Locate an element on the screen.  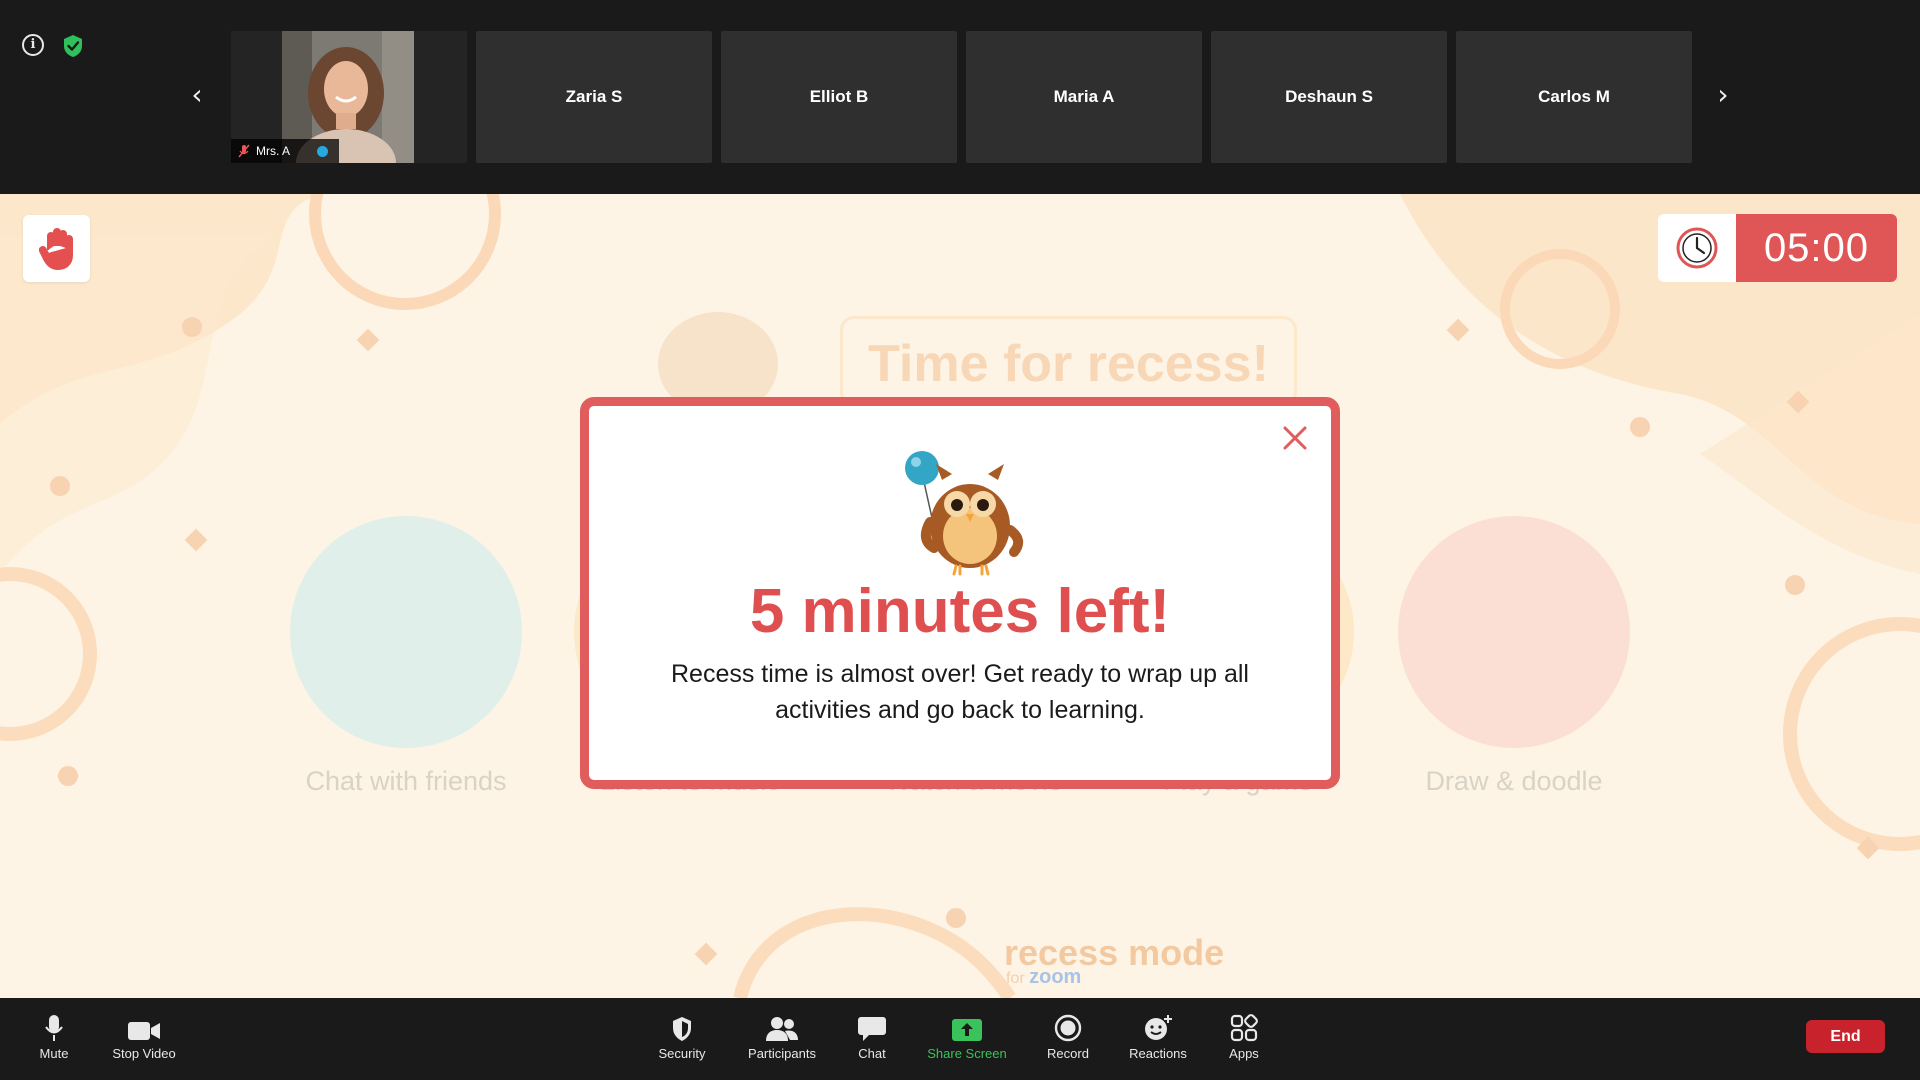
participant-name: Deshaun S is located at coordinates (1329, 96).